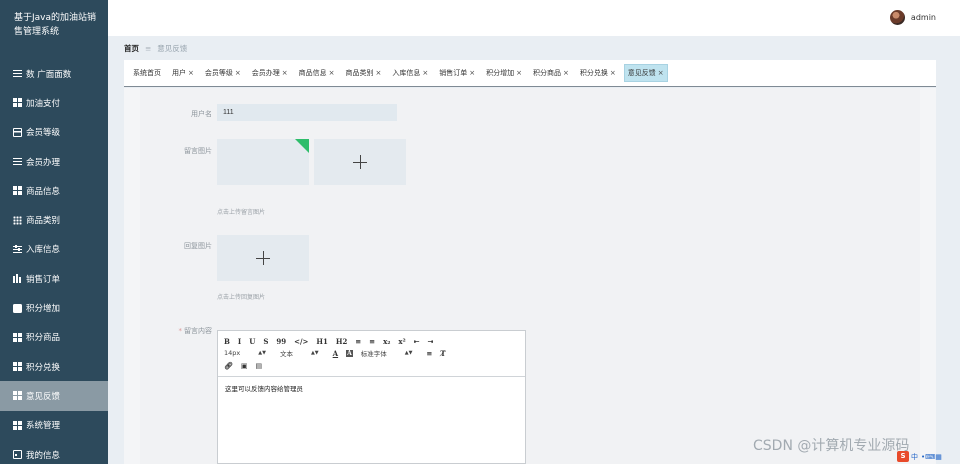  Describe the element at coordinates (931, 457) in the screenshot. I see `ime-settings-icon: •⌨▦` at that location.